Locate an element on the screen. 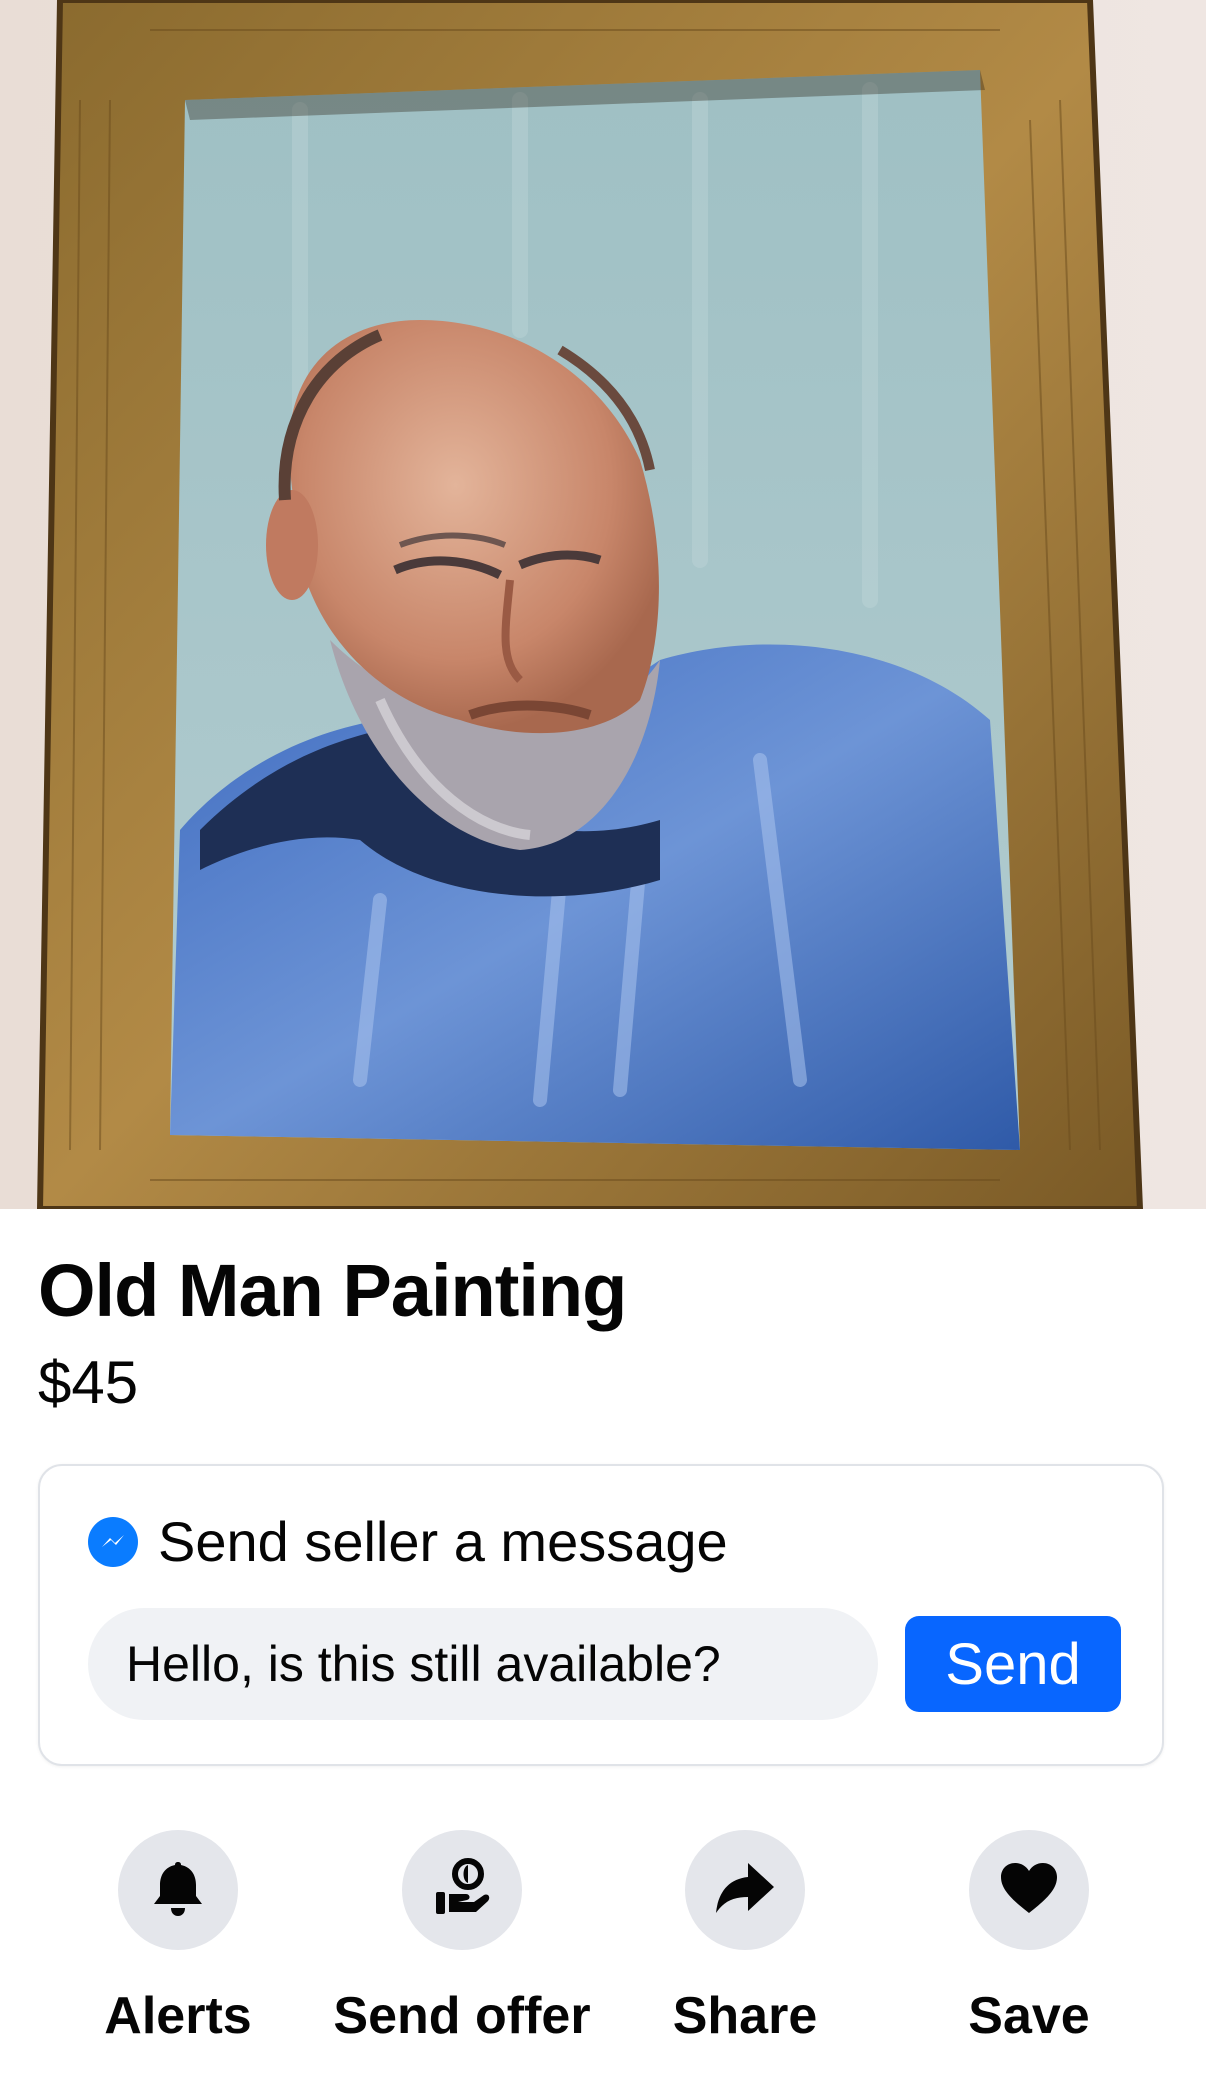 Image resolution: width=1206 pixels, height=2083 pixels. alerts-button: Alerts is located at coordinates (178, 1936).